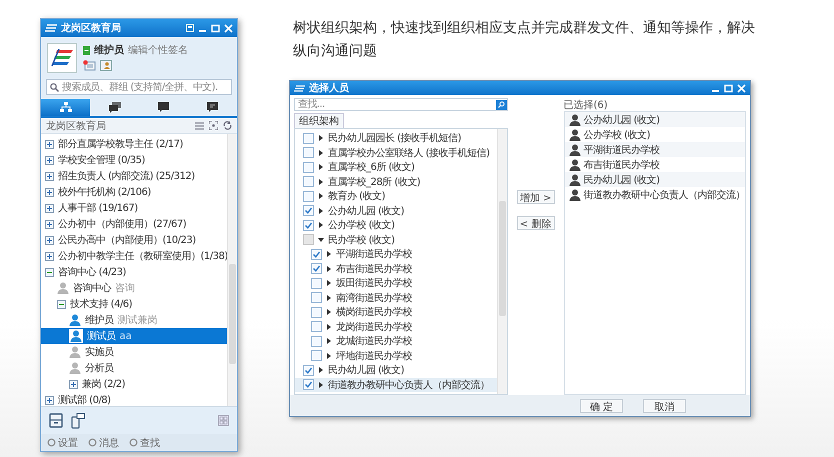 Image resolution: width=834 pixels, height=457 pixels. What do you see at coordinates (213, 125) in the screenshot?
I see `locate-icon` at bounding box center [213, 125].